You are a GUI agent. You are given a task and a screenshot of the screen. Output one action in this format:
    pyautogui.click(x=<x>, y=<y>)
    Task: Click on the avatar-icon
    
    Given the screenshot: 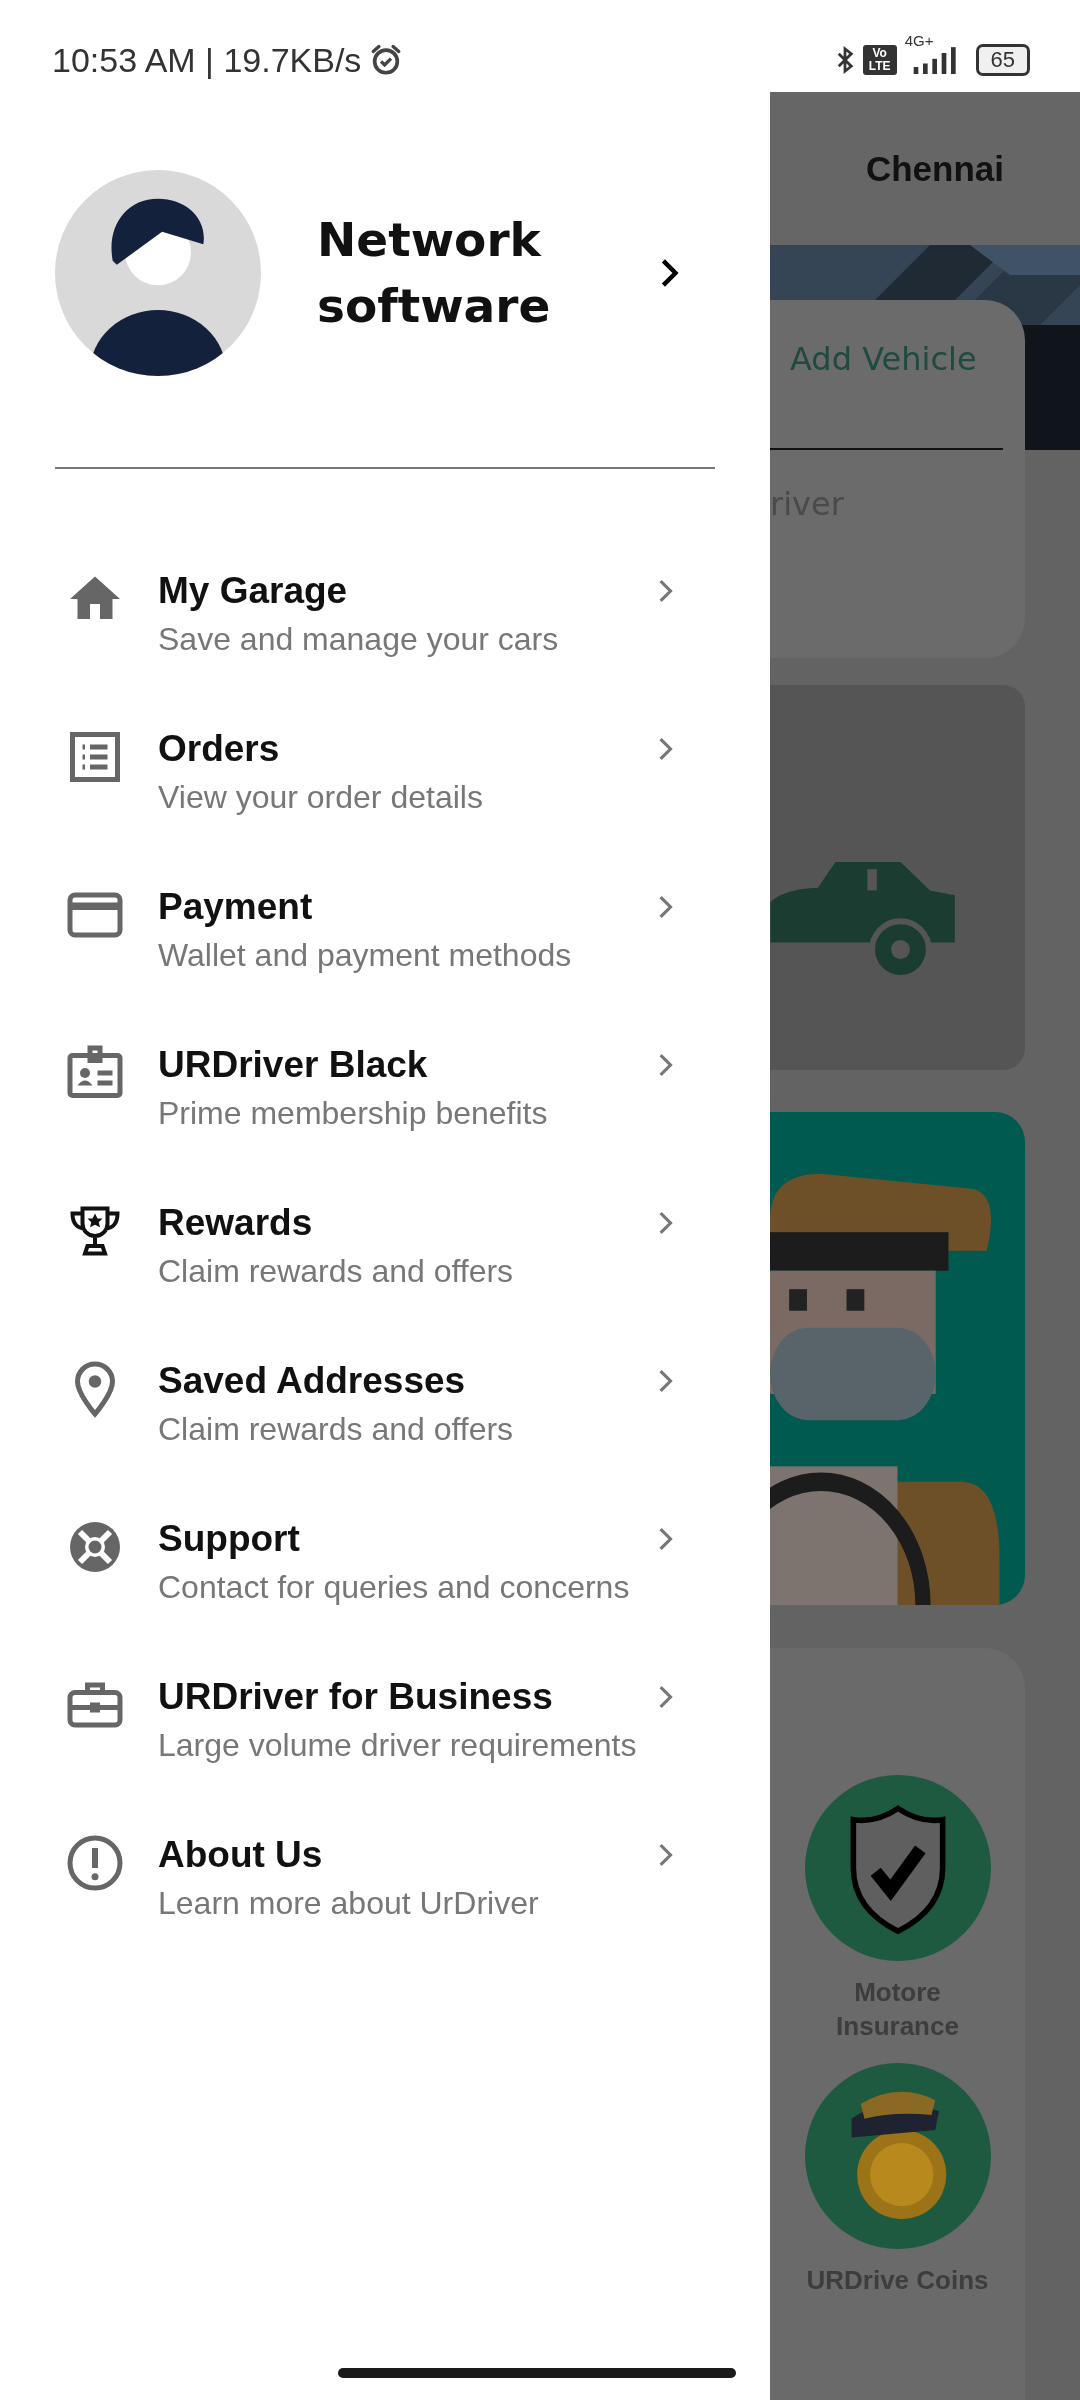 What is the action you would take?
    pyautogui.click(x=158, y=273)
    